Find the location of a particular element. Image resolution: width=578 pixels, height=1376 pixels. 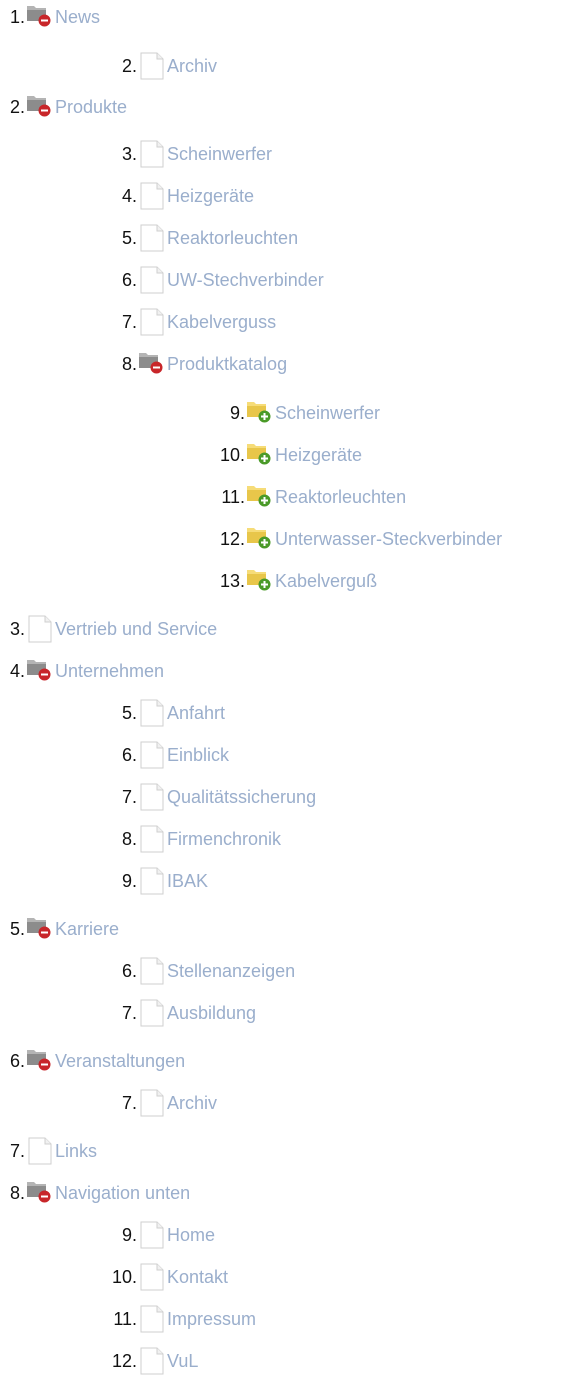

tree-item: 12. Unterwasser-Steckverbinder is located at coordinates (353, 539).